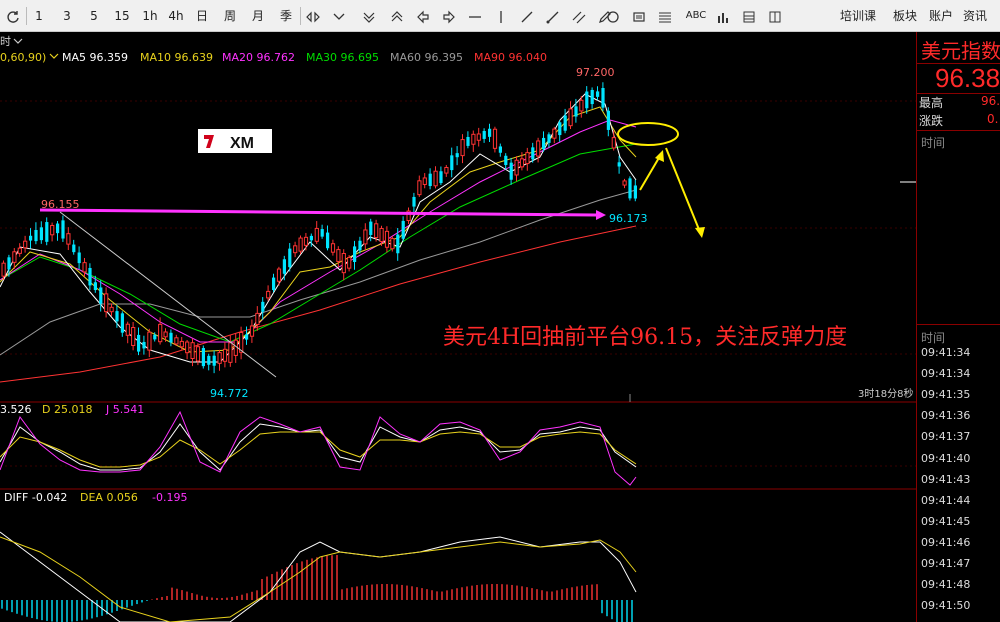  I want to click on horizontal-line-icon, so click(475, 16).